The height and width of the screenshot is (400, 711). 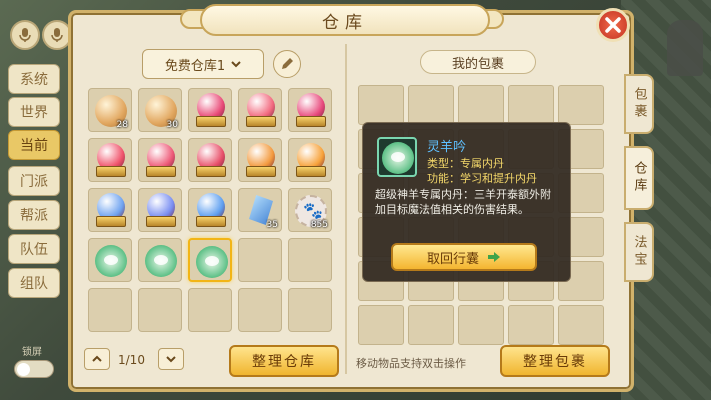 I want to click on bag-title: 我的包裹, so click(x=478, y=62).